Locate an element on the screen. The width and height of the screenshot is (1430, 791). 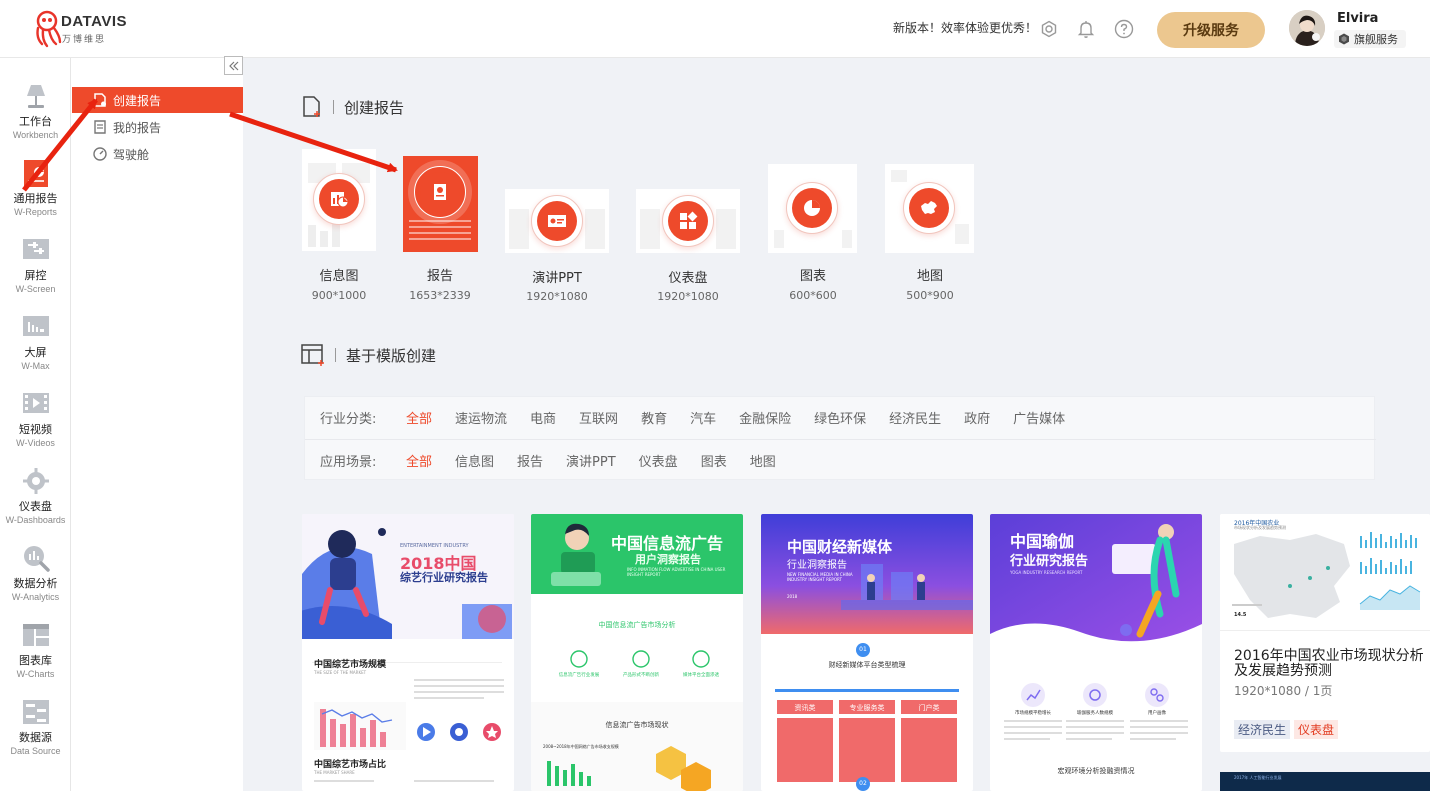
tpl-col: 门户类 is located at coordinates (929, 708).